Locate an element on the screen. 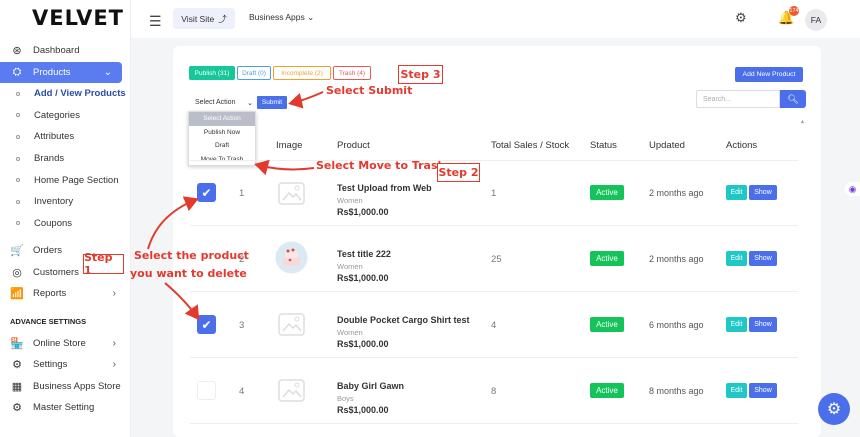  sidebar-sub-categories: Categories is located at coordinates (65, 116).